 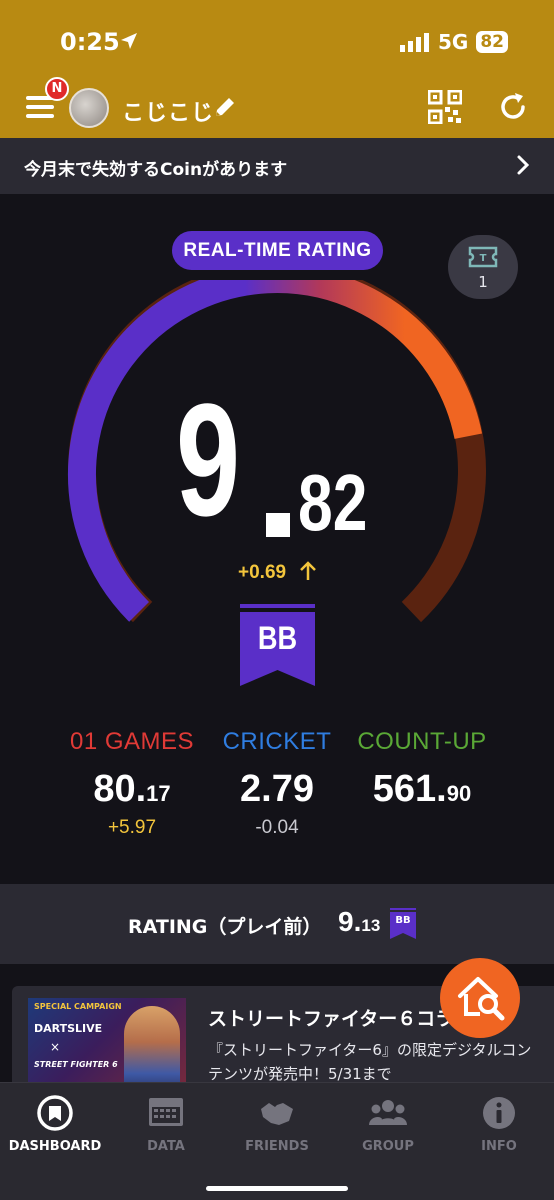 What do you see at coordinates (277, 250) in the screenshot?
I see `realtime-rating-label: REAL-TIME RATING` at bounding box center [277, 250].